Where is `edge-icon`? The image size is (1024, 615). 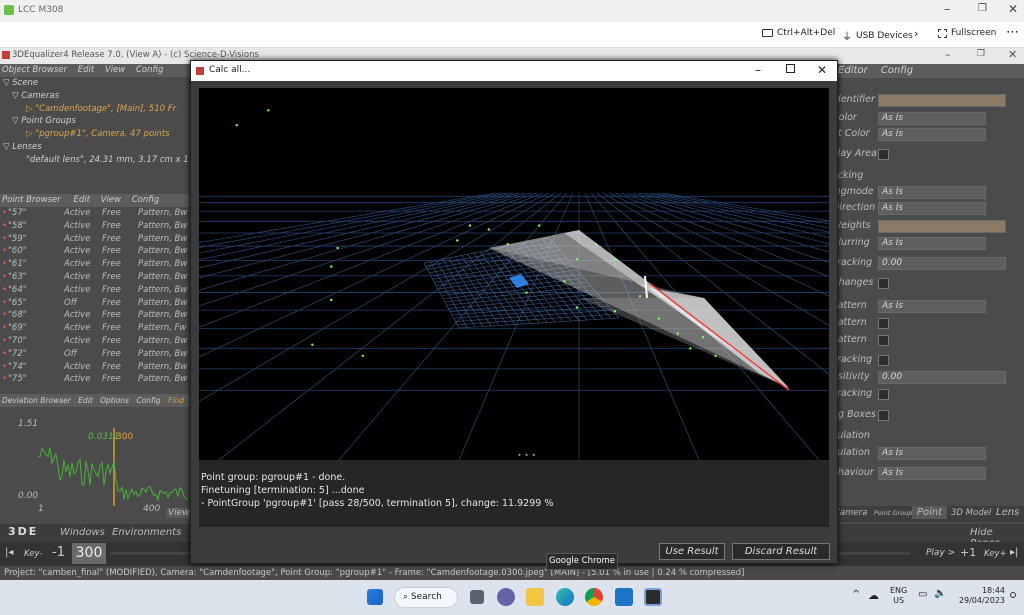
edge-icon is located at coordinates (565, 597).